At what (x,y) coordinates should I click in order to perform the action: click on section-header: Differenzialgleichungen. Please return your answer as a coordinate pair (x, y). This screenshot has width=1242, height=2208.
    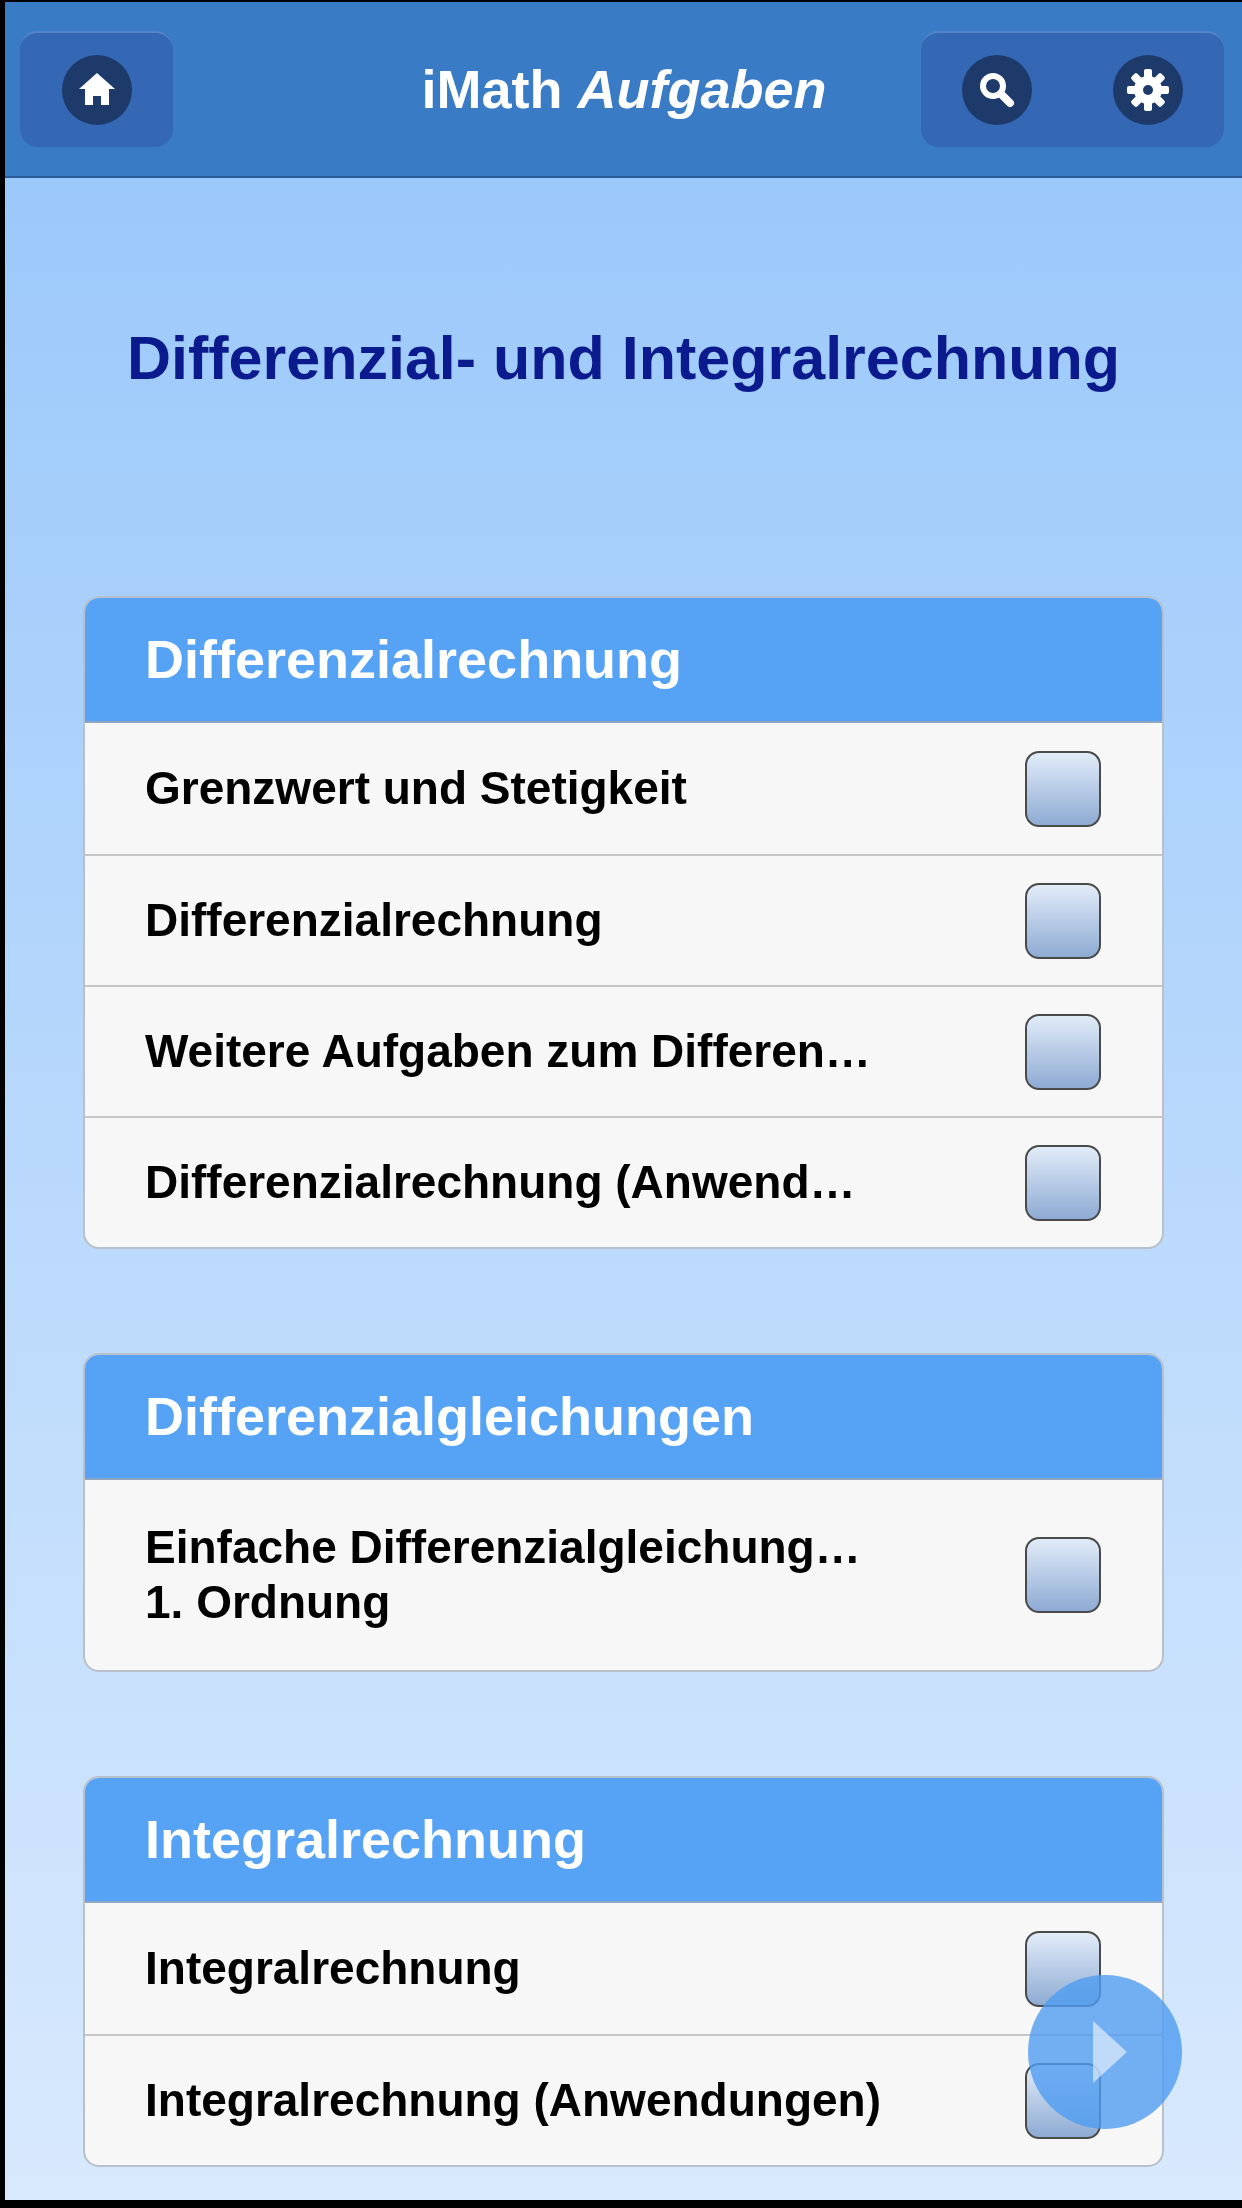
    Looking at the image, I should click on (623, 1418).